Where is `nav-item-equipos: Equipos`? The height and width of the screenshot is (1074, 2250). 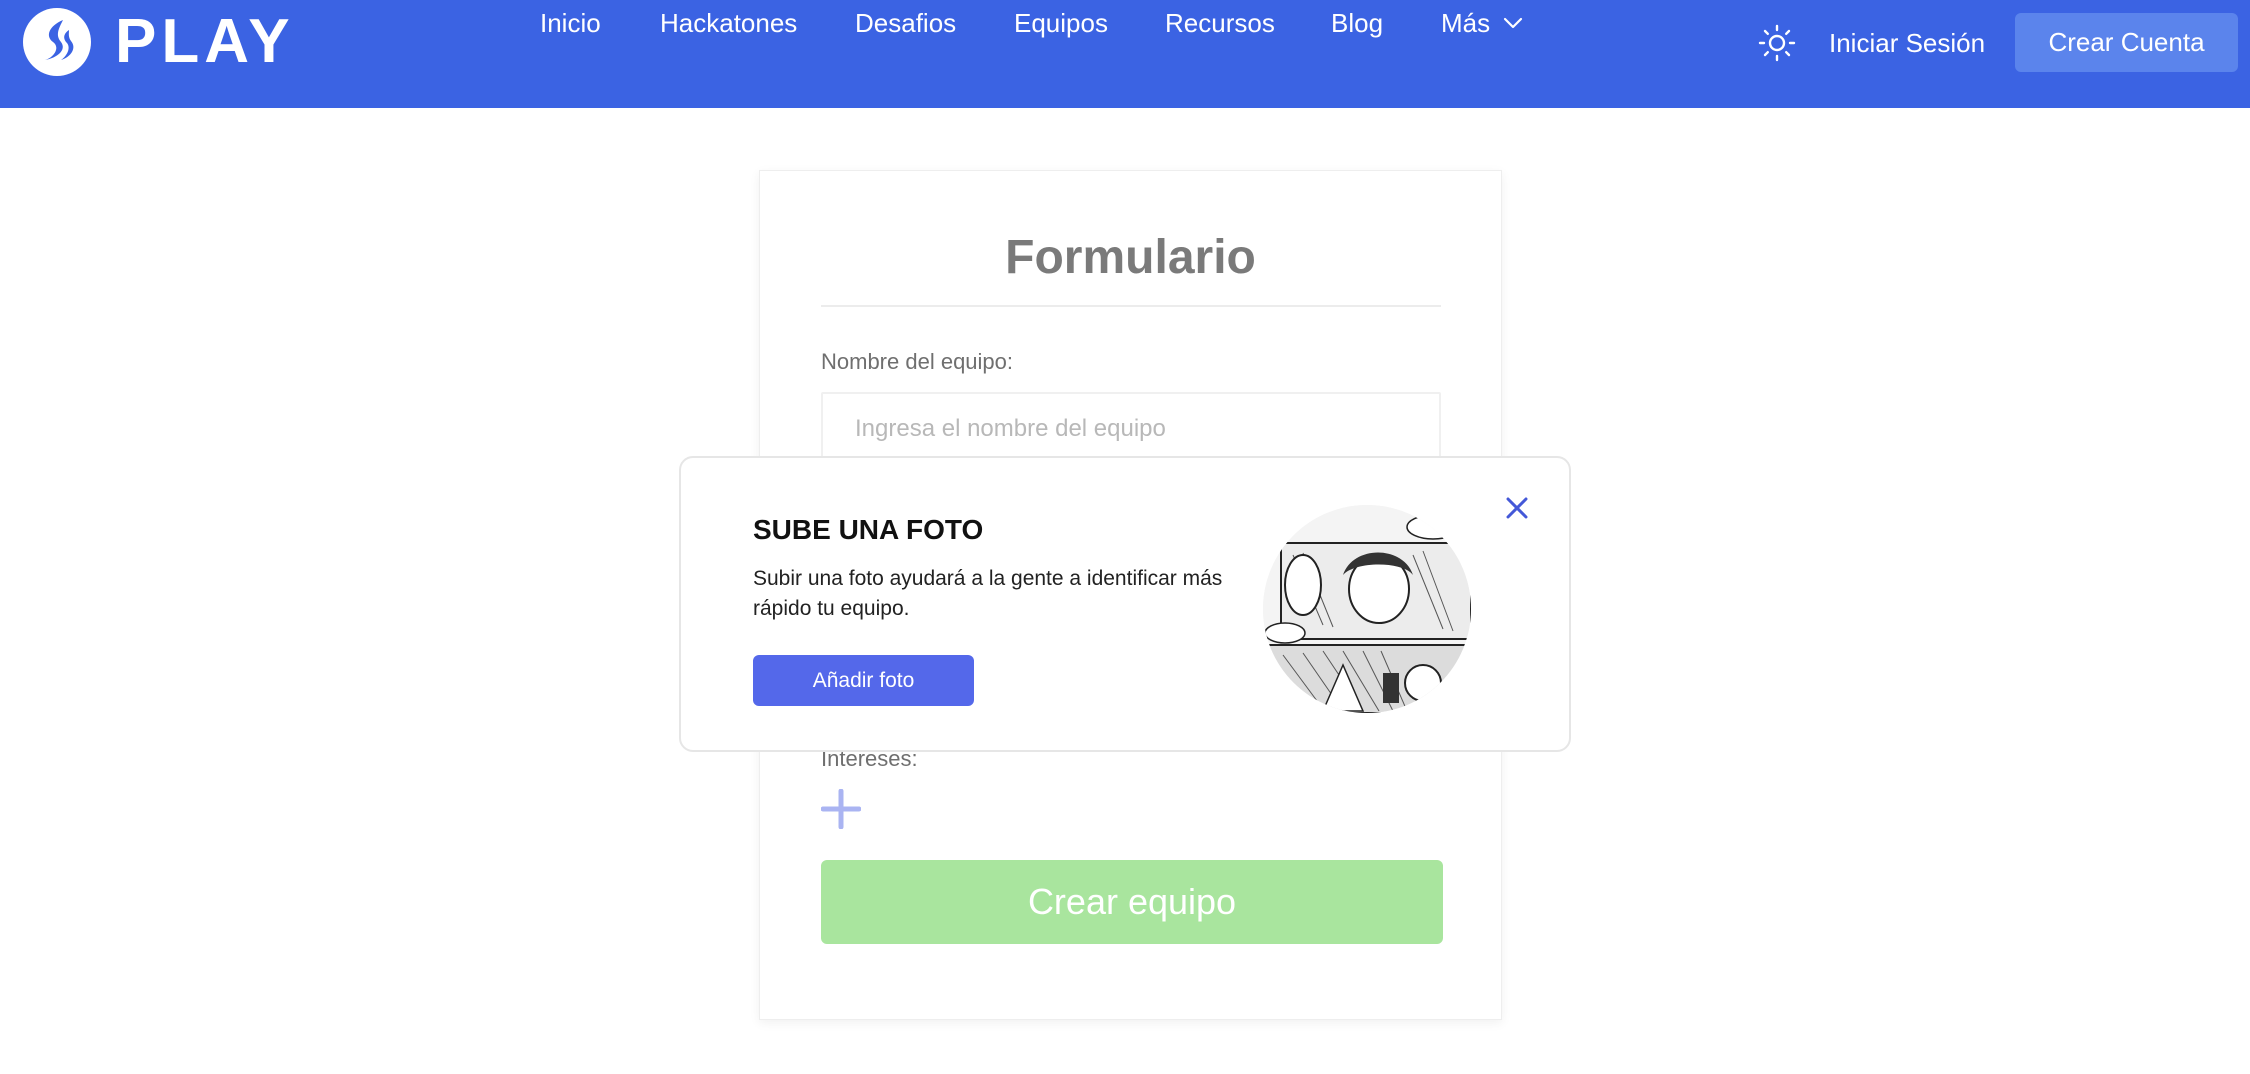 nav-item-equipos: Equipos is located at coordinates (1061, 23).